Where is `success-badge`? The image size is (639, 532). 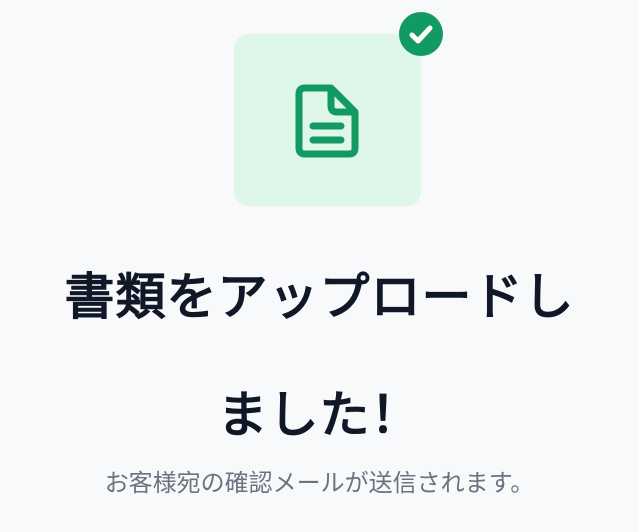 success-badge is located at coordinates (421, 34).